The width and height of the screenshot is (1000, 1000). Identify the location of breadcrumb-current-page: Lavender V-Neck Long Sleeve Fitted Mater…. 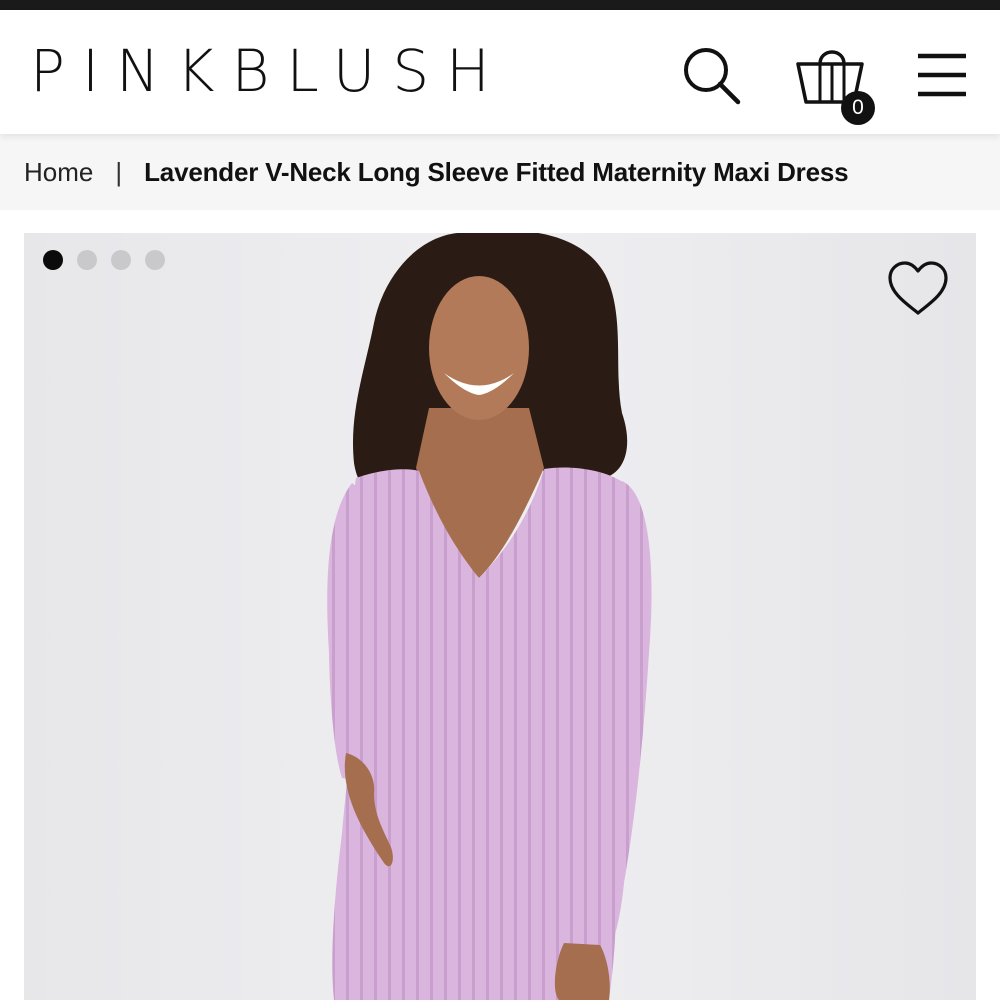
(496, 171).